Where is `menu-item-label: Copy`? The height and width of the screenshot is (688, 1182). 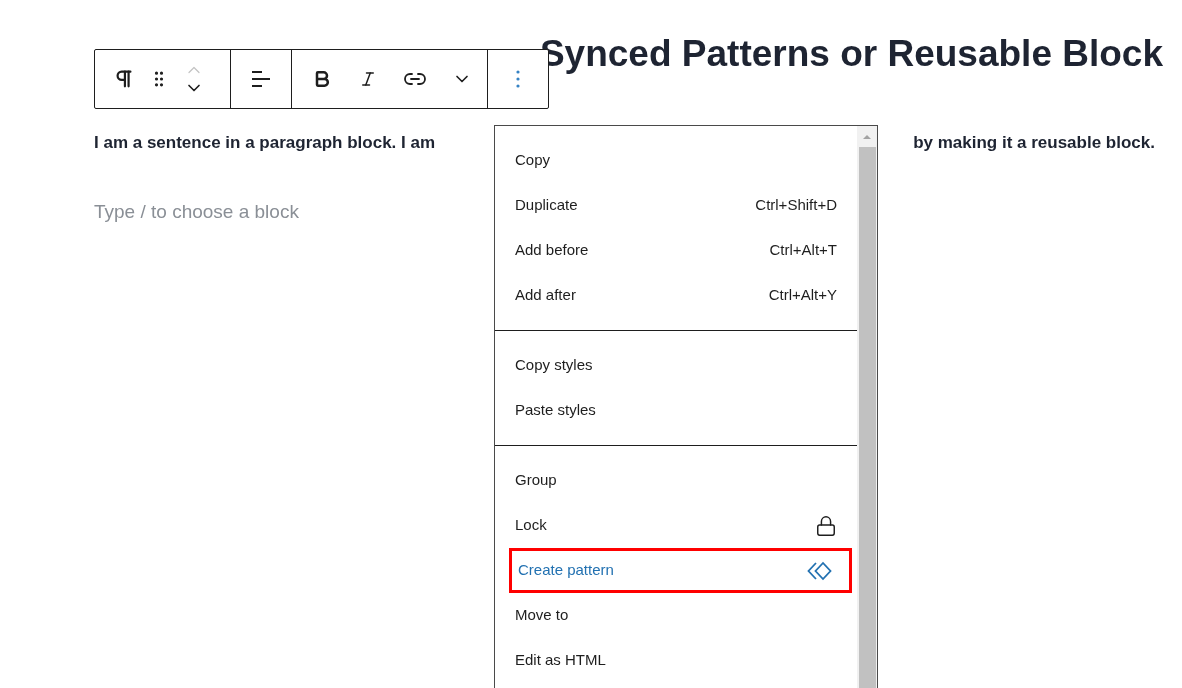 menu-item-label: Copy is located at coordinates (533, 160).